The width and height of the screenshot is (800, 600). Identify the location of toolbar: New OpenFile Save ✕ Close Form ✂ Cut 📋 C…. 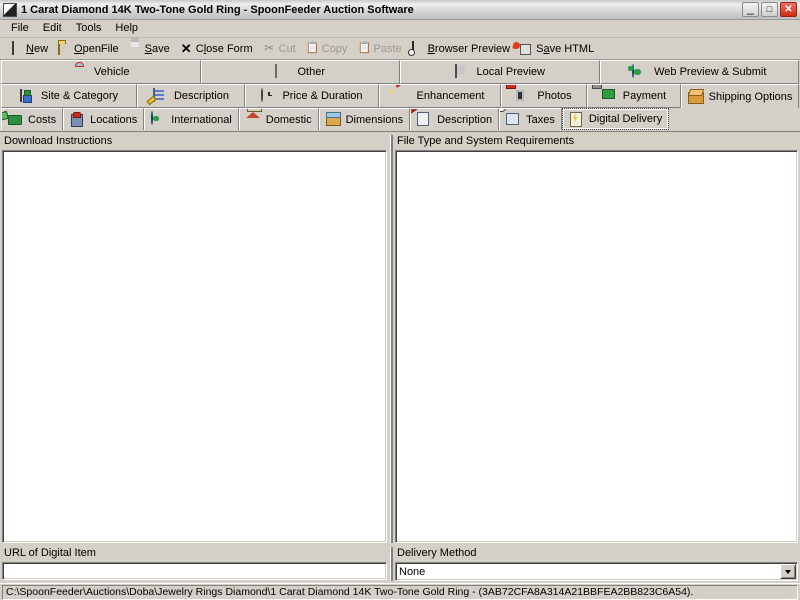
(400, 49).